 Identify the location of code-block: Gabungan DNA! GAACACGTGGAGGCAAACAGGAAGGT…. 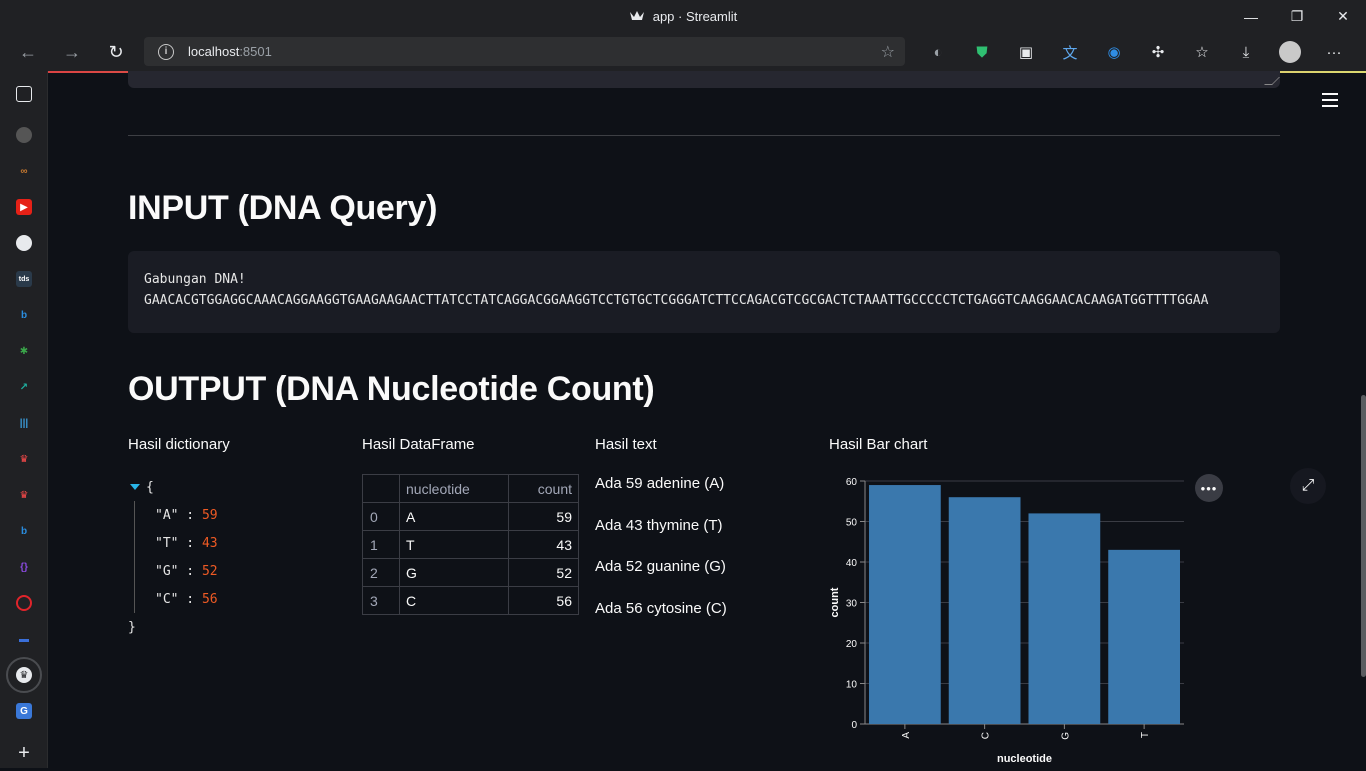
(704, 292).